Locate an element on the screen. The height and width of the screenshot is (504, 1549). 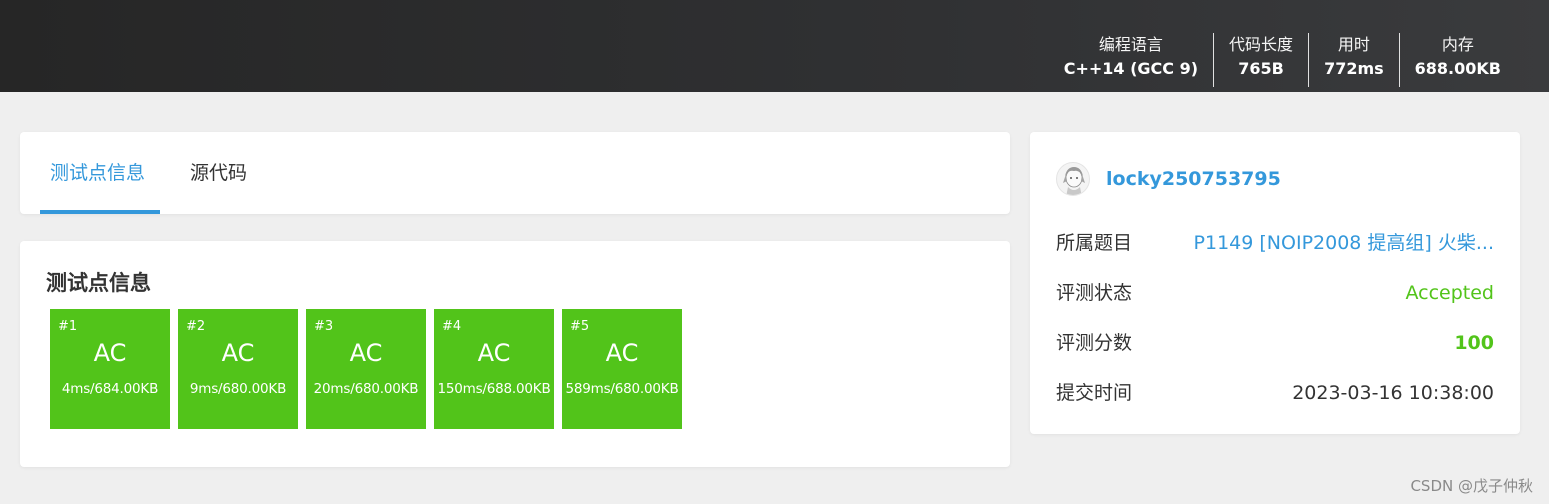
test-case-5: #5 AC 589ms/680.00KB is located at coordinates (622, 369).